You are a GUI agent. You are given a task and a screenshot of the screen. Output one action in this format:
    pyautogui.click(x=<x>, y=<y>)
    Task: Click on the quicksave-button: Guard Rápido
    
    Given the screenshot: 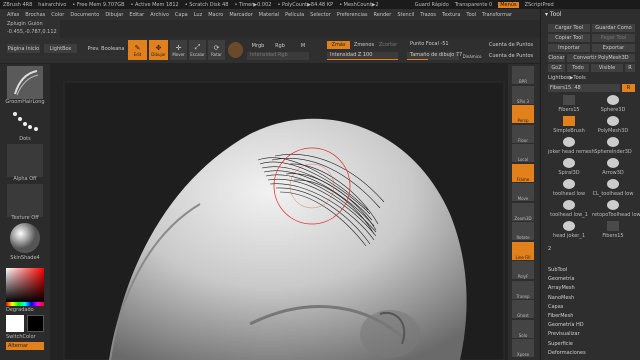 What is the action you would take?
    pyautogui.click(x=432, y=5)
    